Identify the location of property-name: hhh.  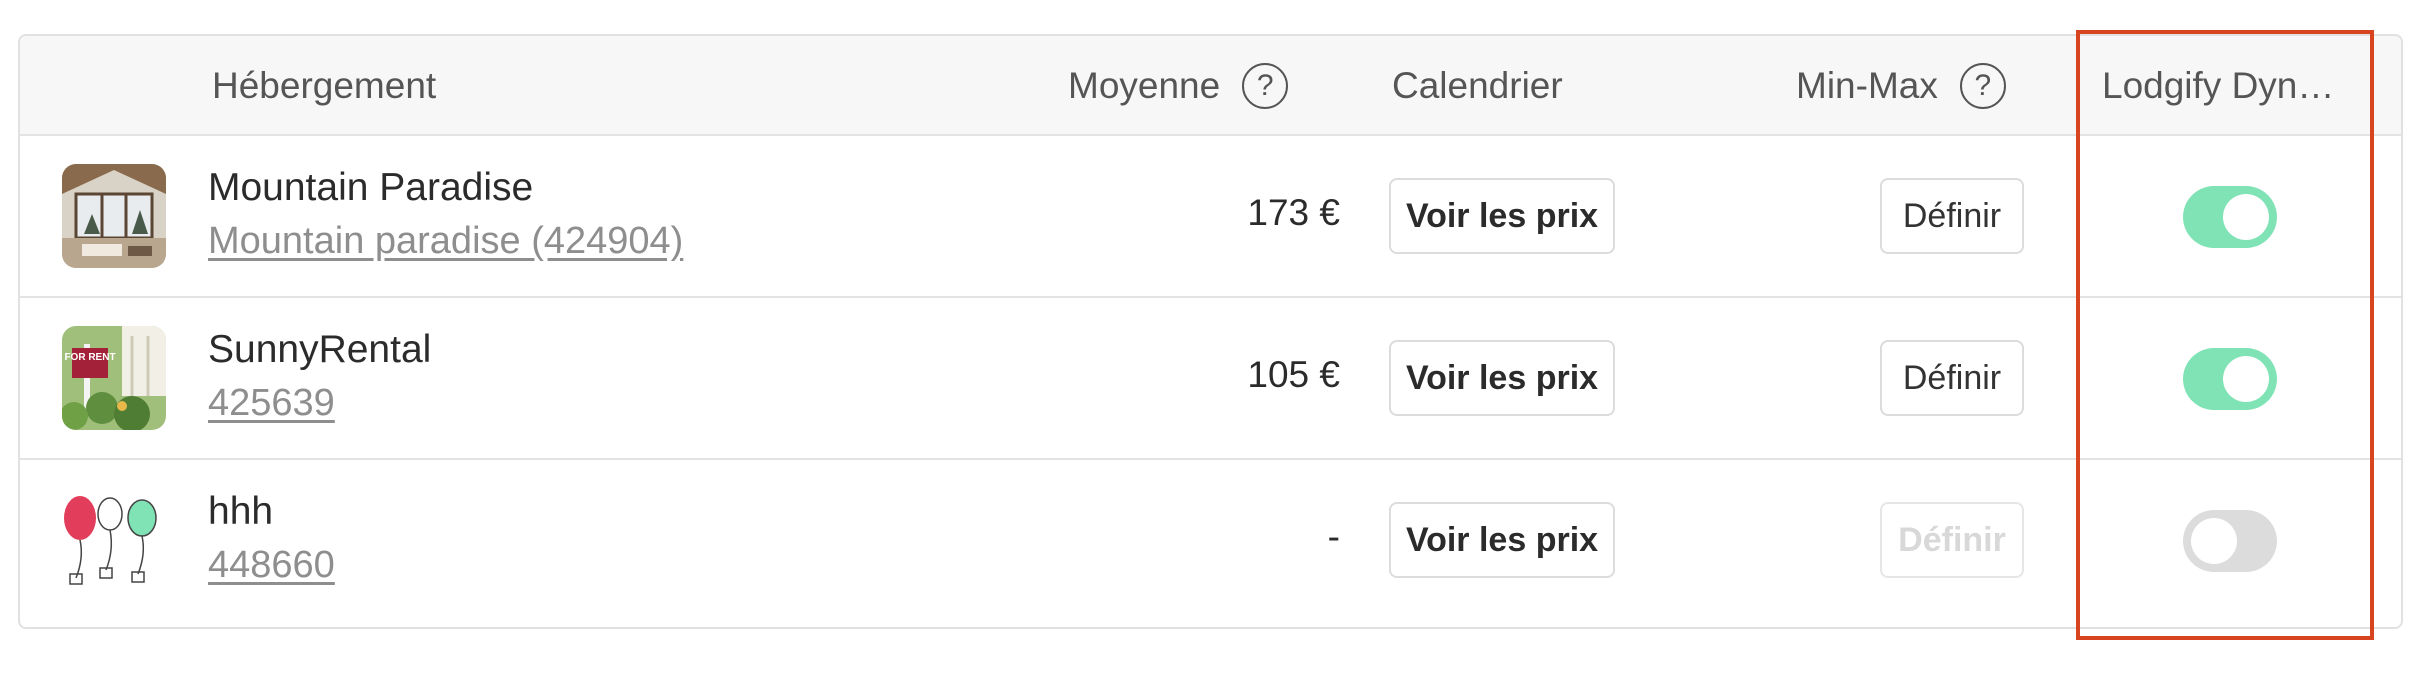
(241, 511).